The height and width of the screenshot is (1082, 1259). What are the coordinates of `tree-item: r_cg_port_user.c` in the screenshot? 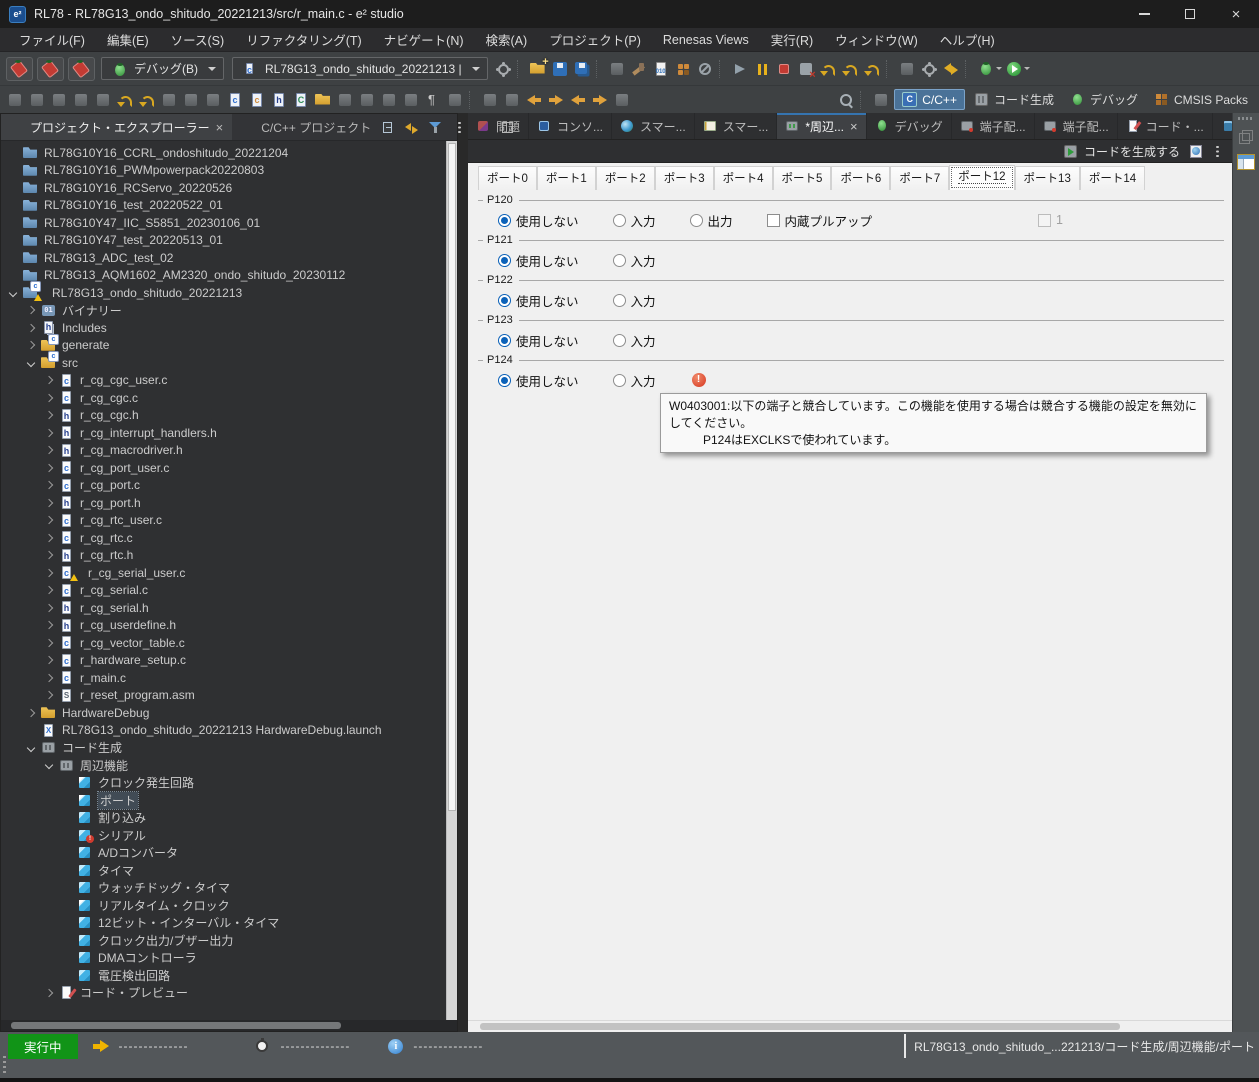 It's located at (223, 468).